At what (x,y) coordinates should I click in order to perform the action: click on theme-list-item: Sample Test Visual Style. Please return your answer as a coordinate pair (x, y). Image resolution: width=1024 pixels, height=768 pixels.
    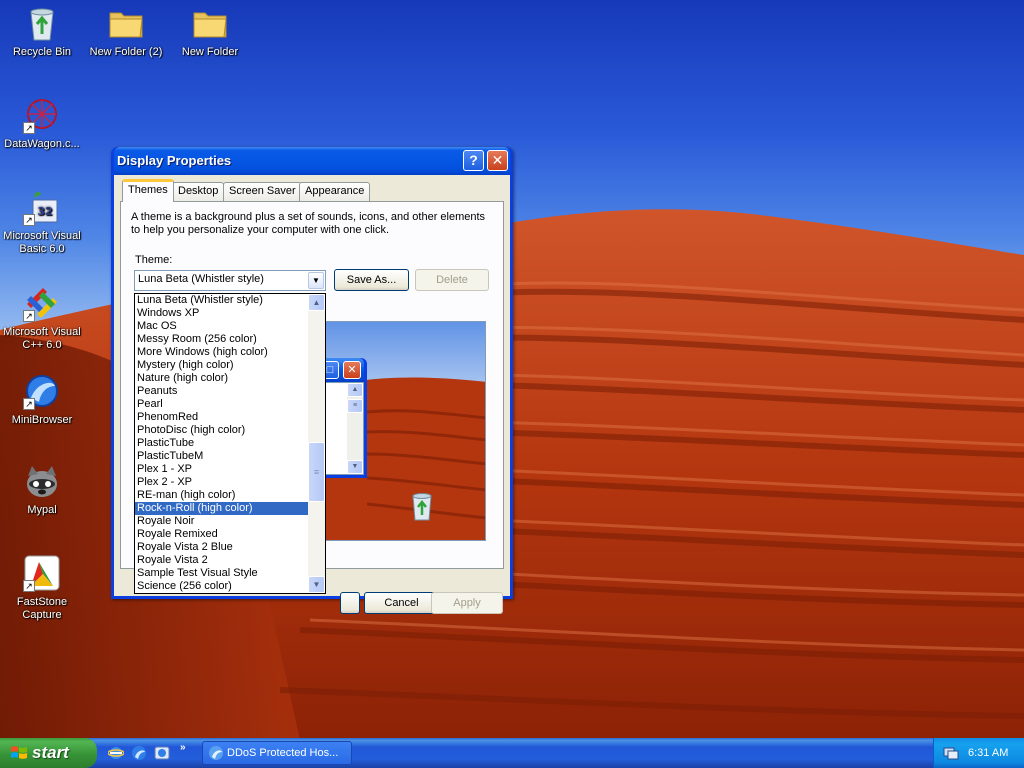
    Looking at the image, I should click on (230, 573).